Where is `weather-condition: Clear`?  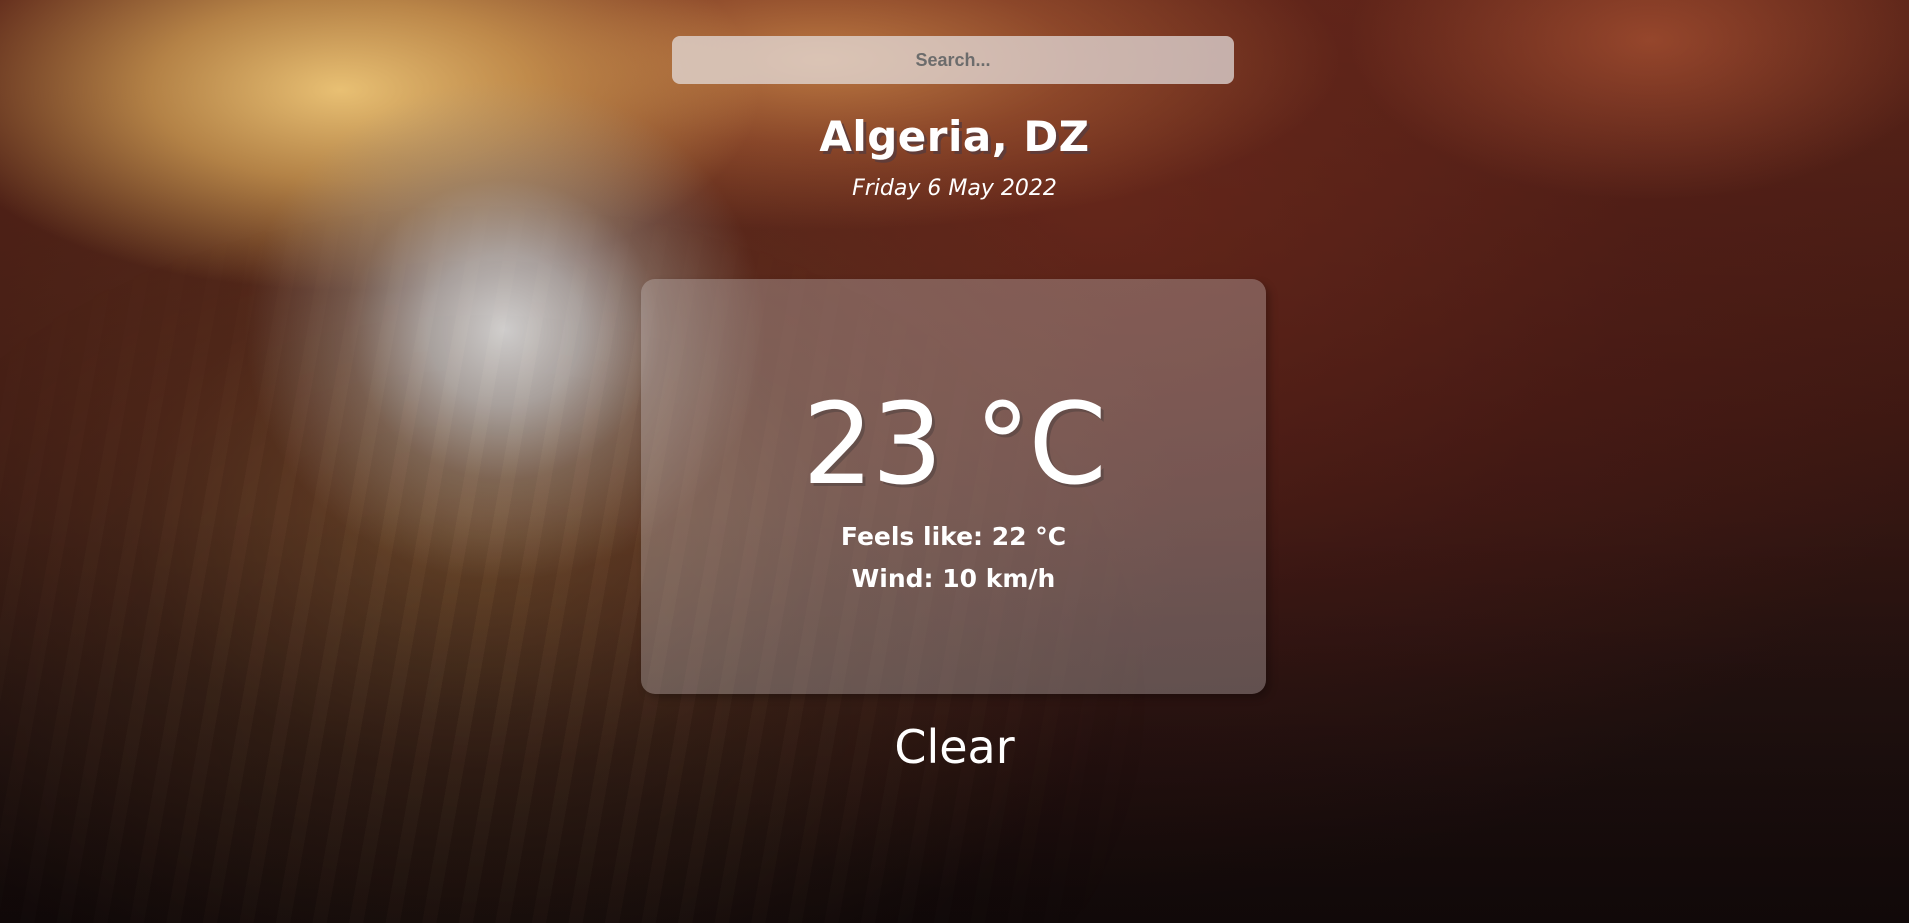
weather-condition: Clear is located at coordinates (954, 747).